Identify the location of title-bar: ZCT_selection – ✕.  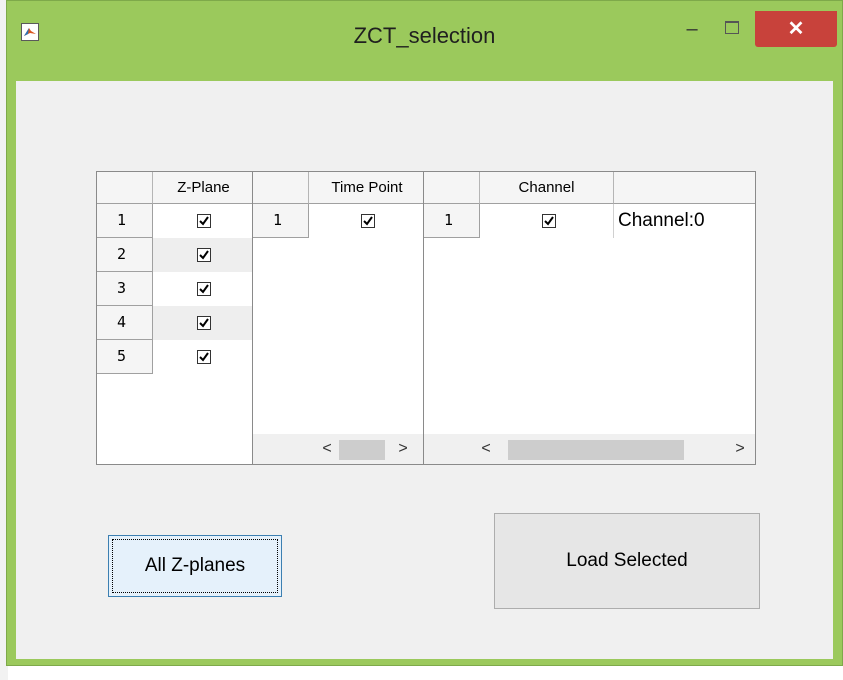
(424, 41).